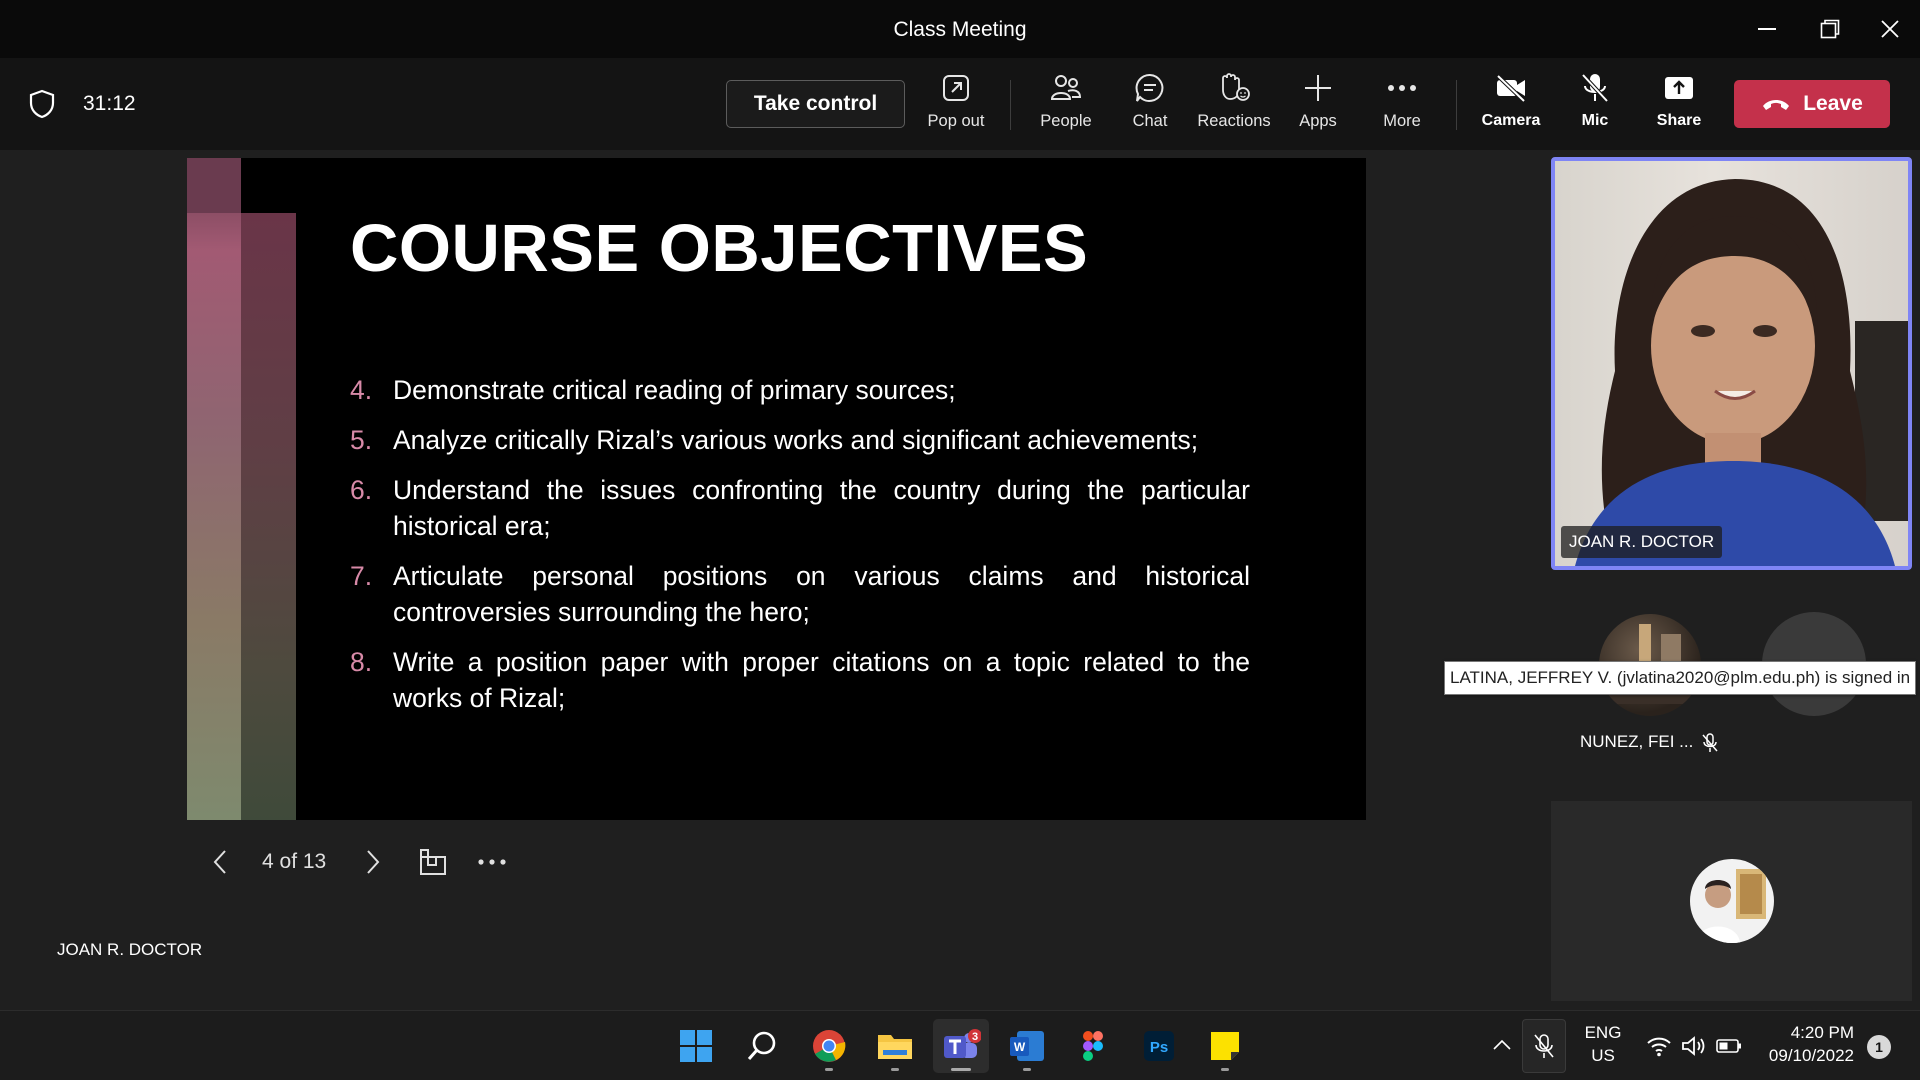  Describe the element at coordinates (956, 121) in the screenshot. I see `pop-out-label: Pop out` at that location.